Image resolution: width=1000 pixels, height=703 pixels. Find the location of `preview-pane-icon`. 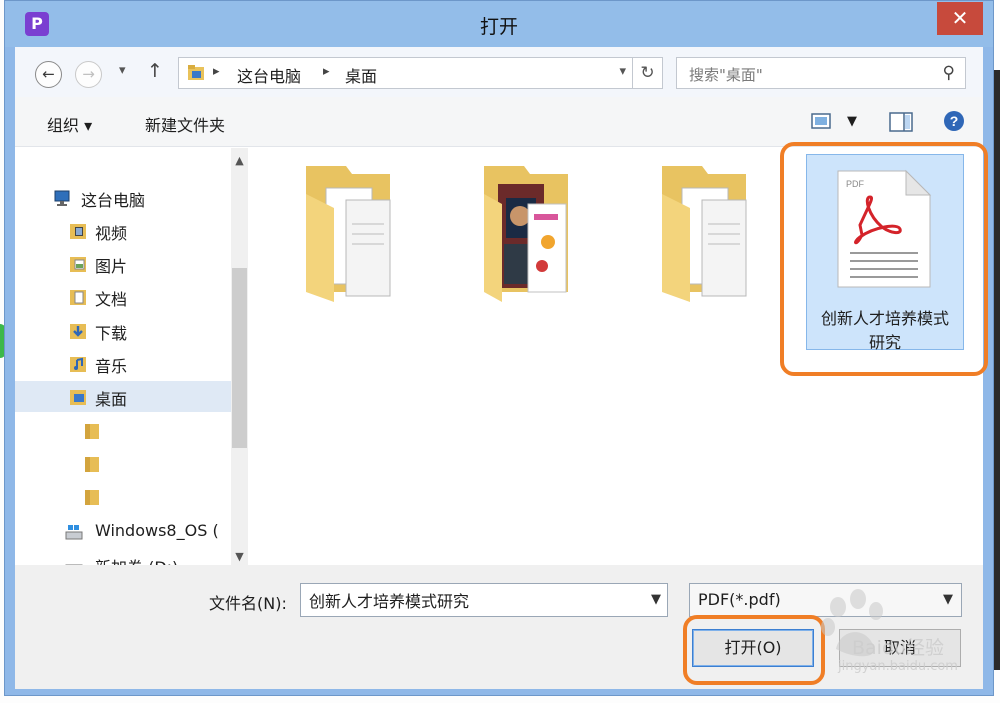

preview-pane-icon is located at coordinates (901, 122).